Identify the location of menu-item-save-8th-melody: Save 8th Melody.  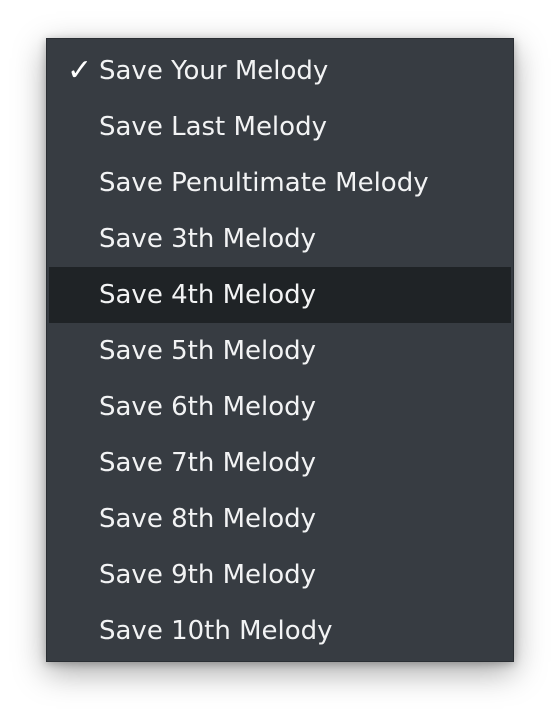
(280, 519).